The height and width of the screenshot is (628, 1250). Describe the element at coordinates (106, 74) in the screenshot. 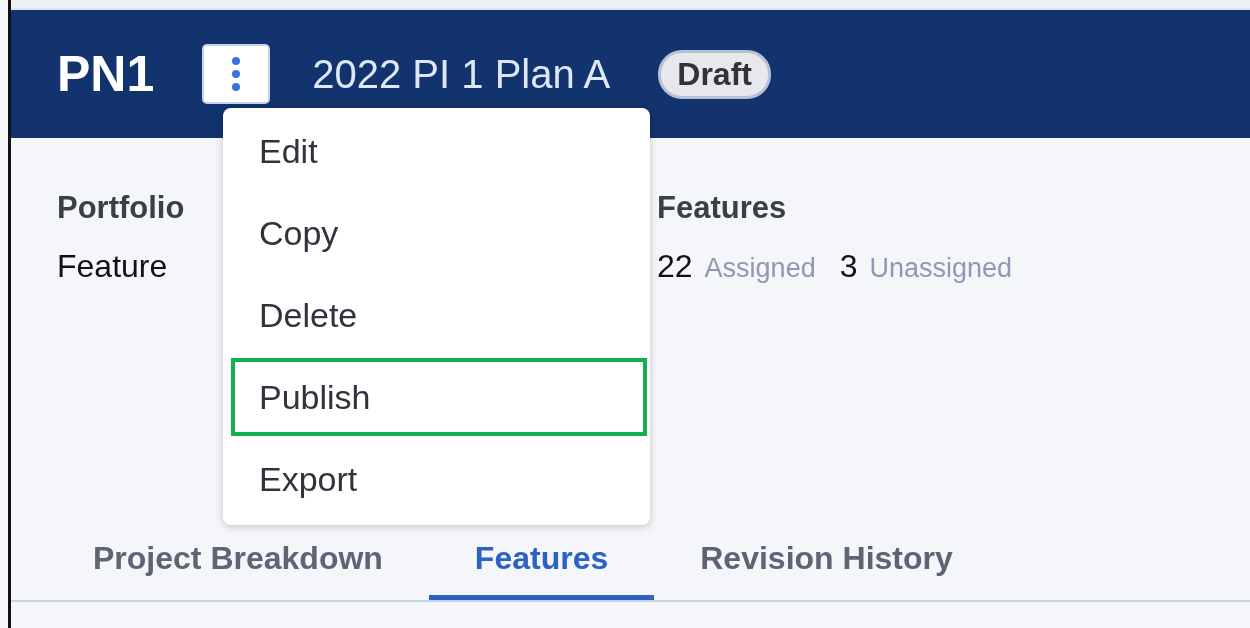

I see `plan-code: PN1` at that location.